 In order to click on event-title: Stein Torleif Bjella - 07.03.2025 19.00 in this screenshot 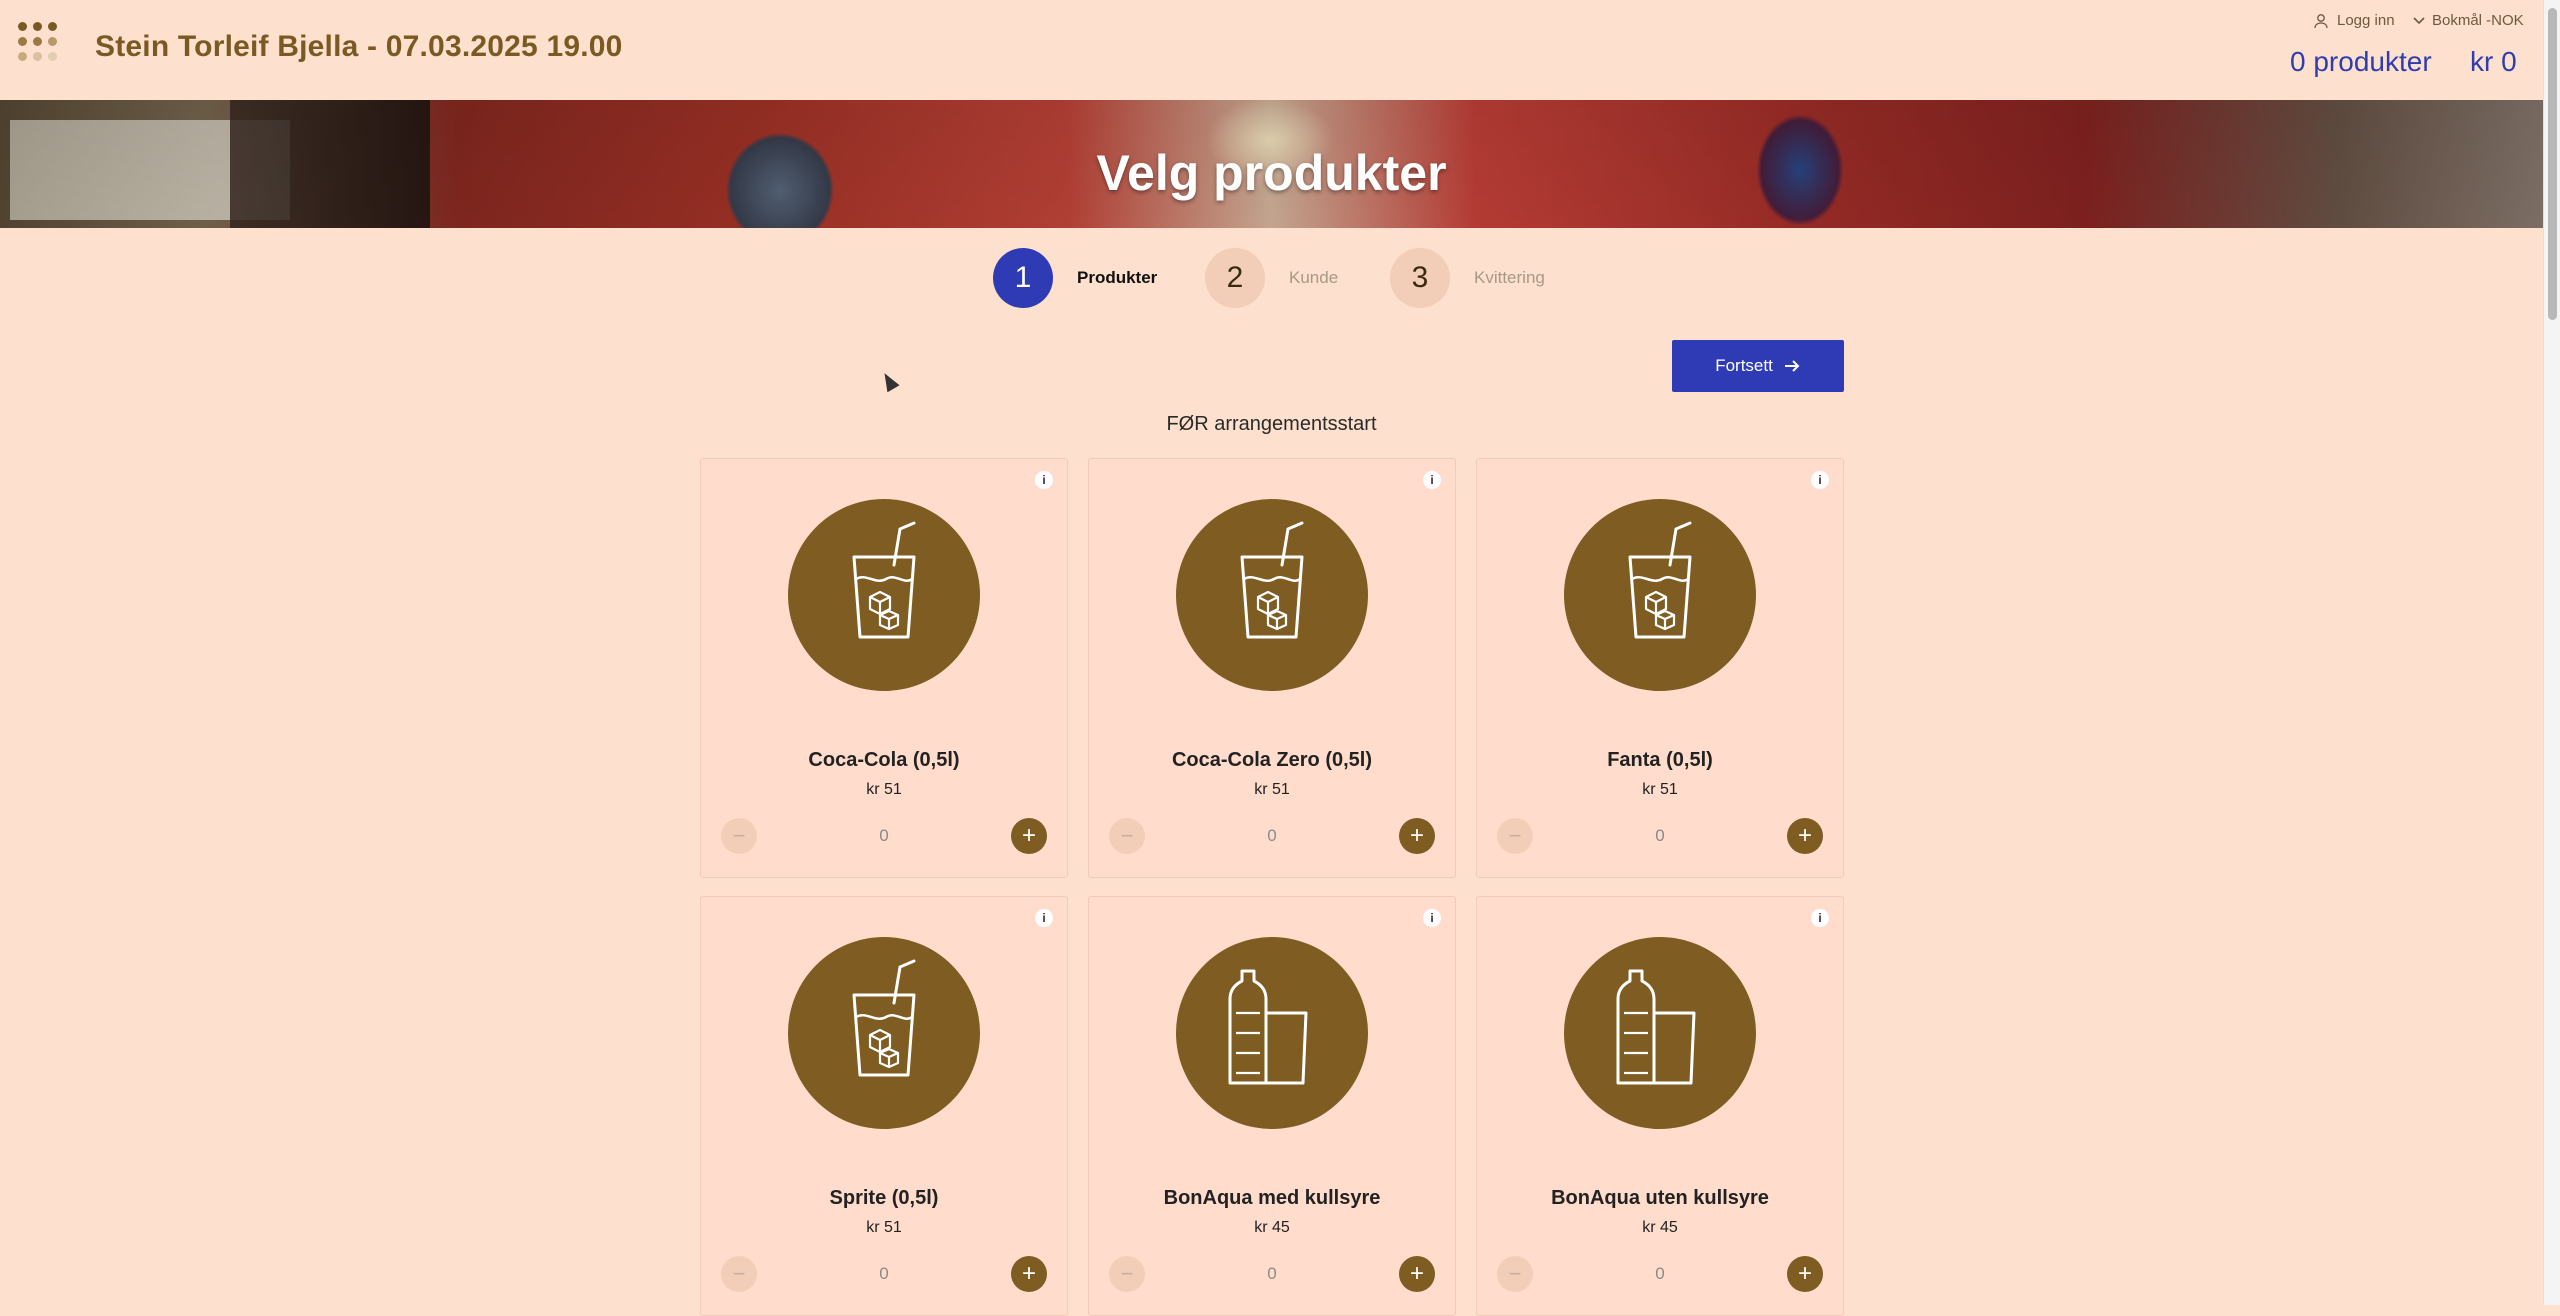, I will do `click(359, 46)`.